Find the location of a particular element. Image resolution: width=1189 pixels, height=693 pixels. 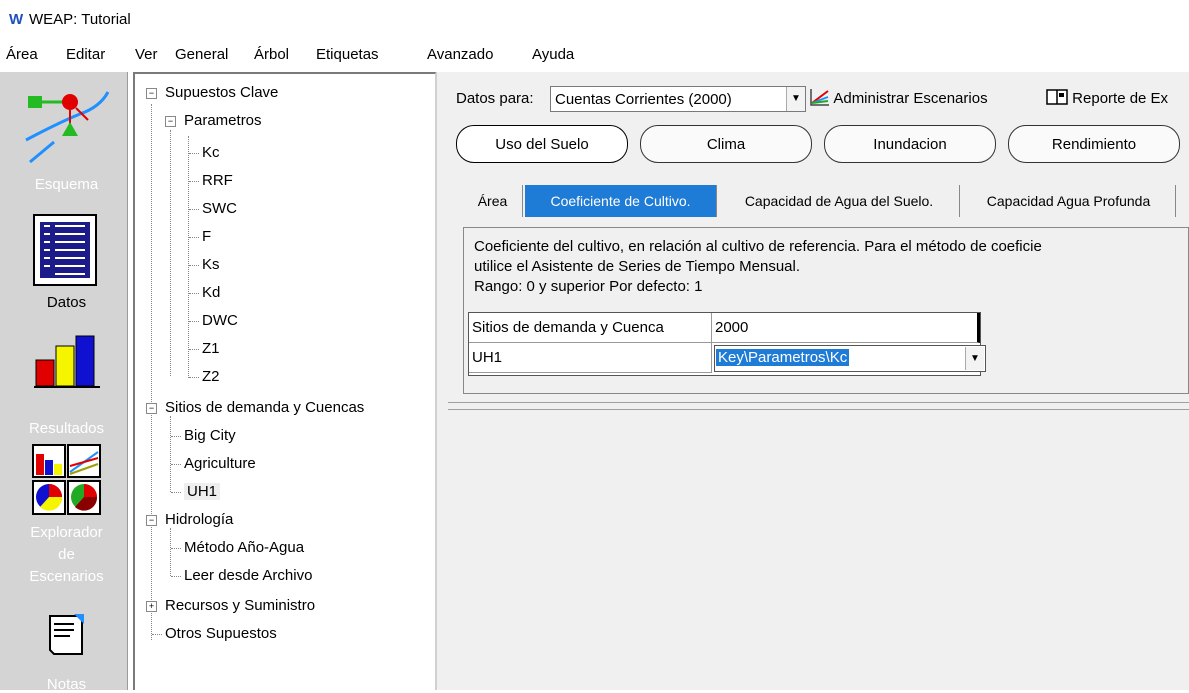

tree-param-swc: SWC is located at coordinates (219, 208).